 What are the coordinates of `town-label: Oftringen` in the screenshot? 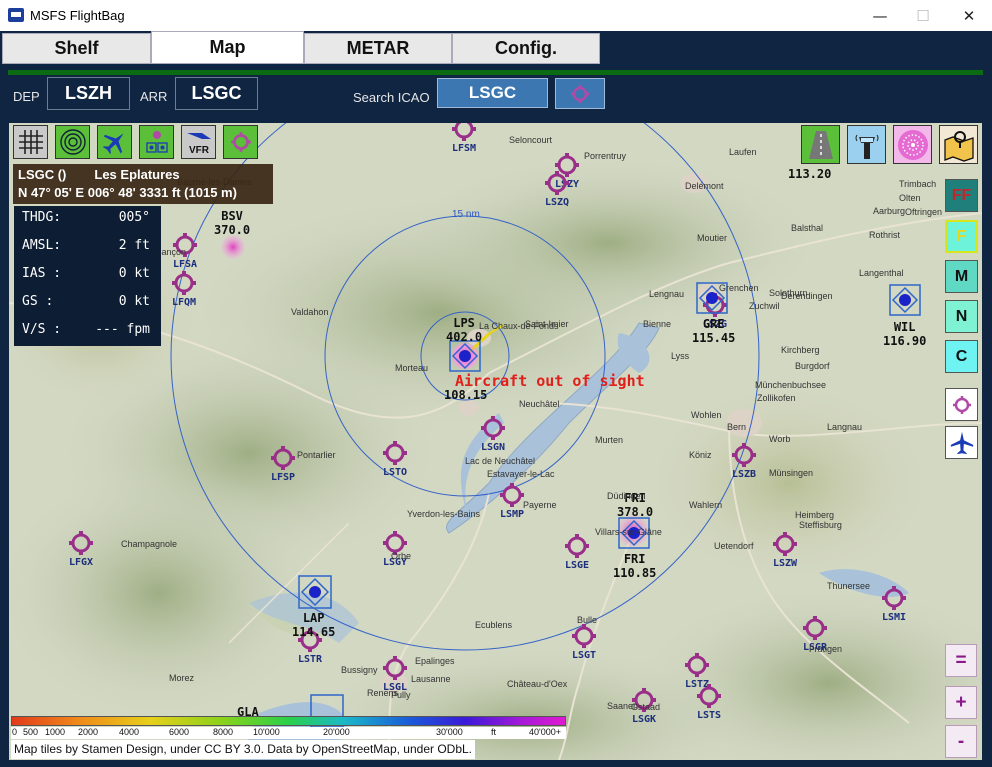 It's located at (924, 212).